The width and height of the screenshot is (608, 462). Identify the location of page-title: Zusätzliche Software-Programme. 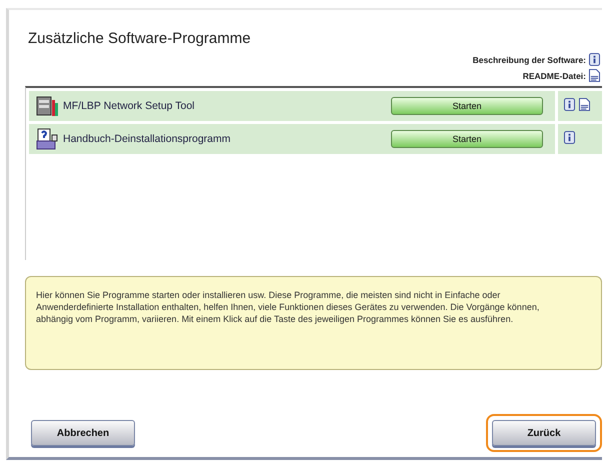
(140, 38).